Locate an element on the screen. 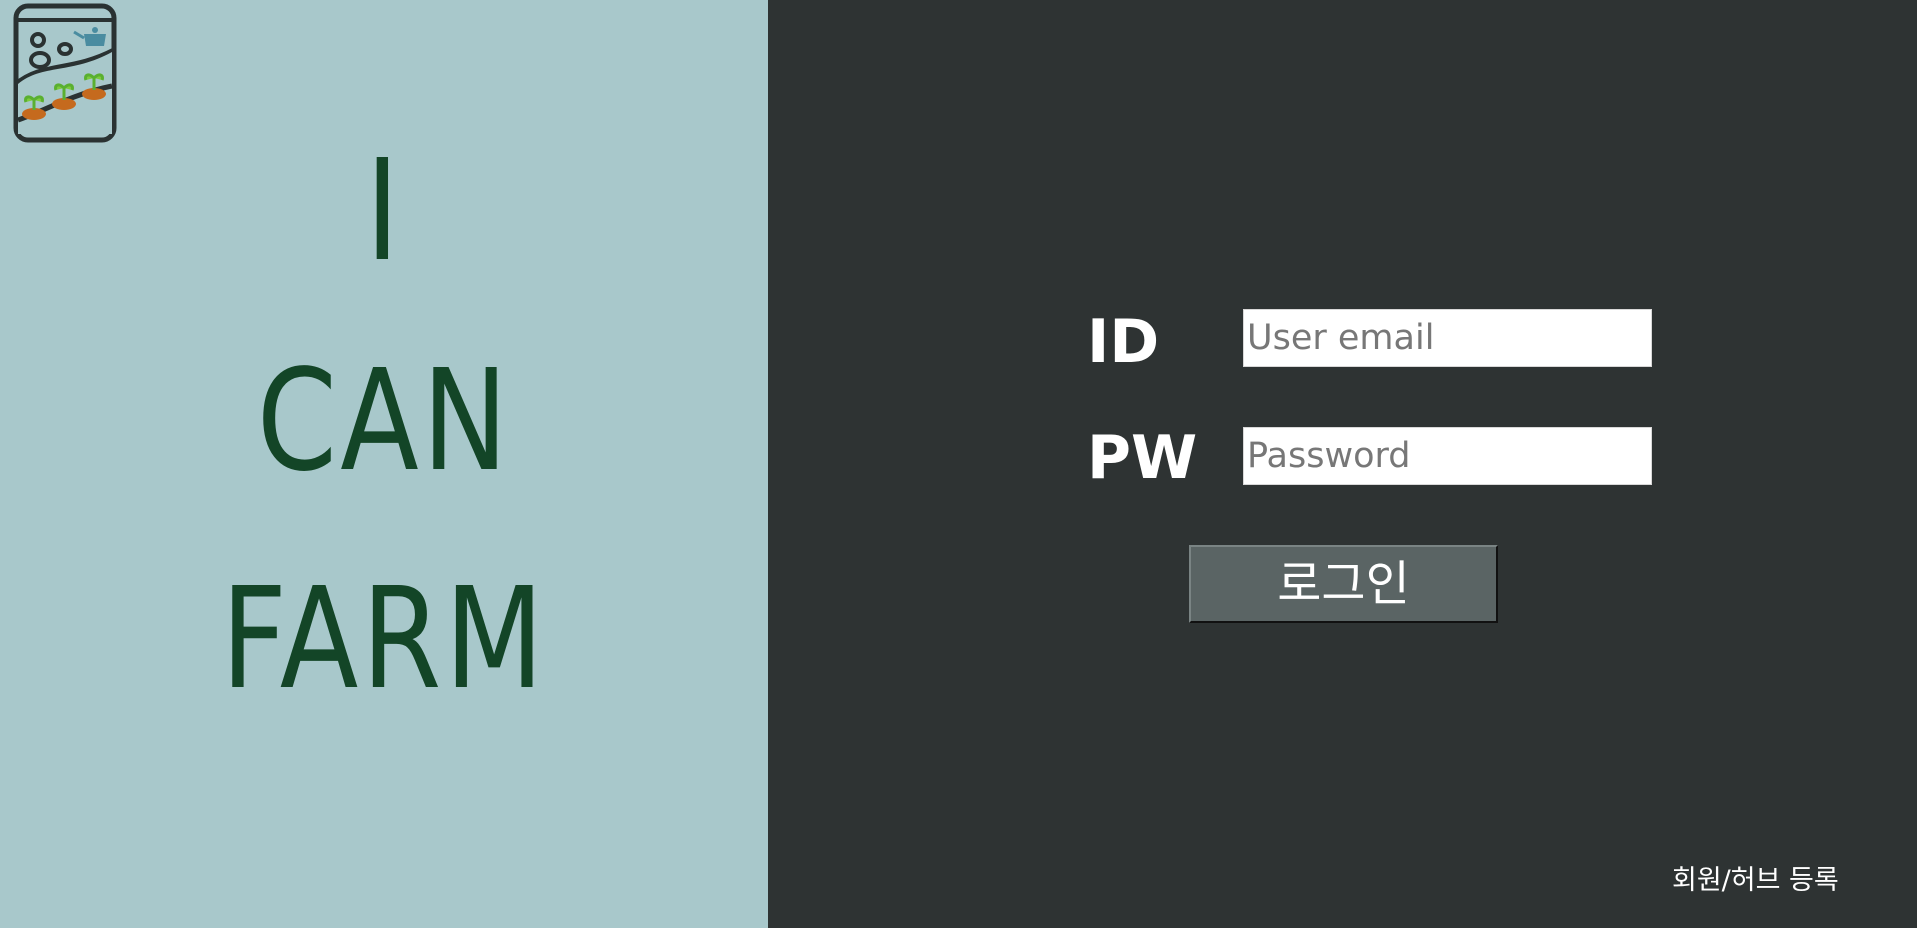 This screenshot has width=1917, height=928. password-input is located at coordinates (1447, 456).